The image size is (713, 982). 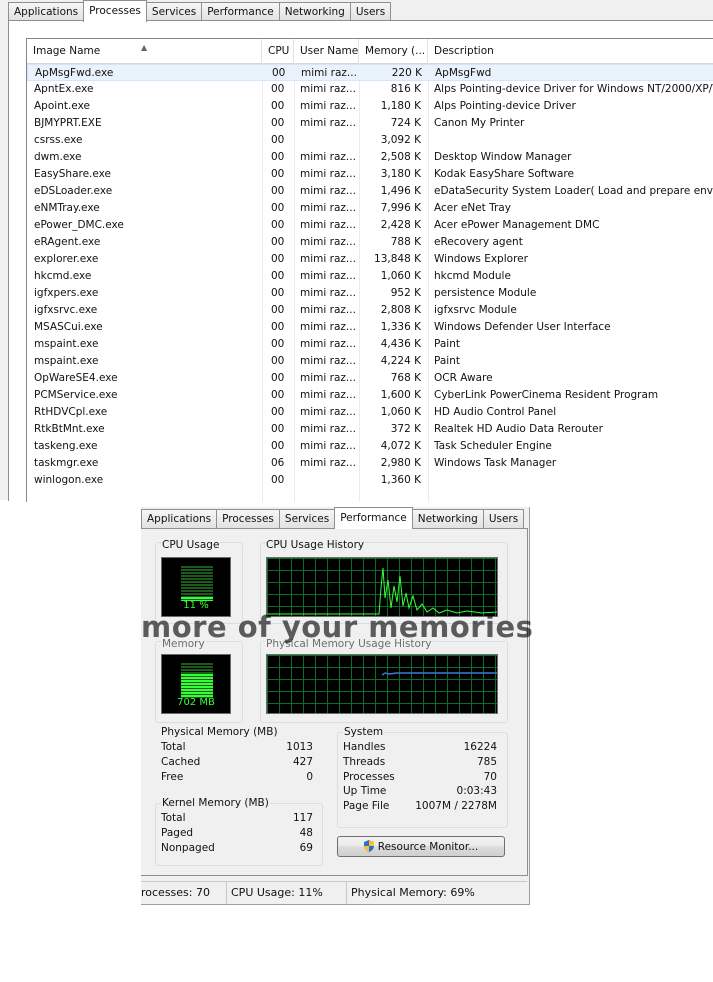 What do you see at coordinates (237, 849) in the screenshot?
I see `kernel-memory-nonpaged: Nonpaged 69` at bounding box center [237, 849].